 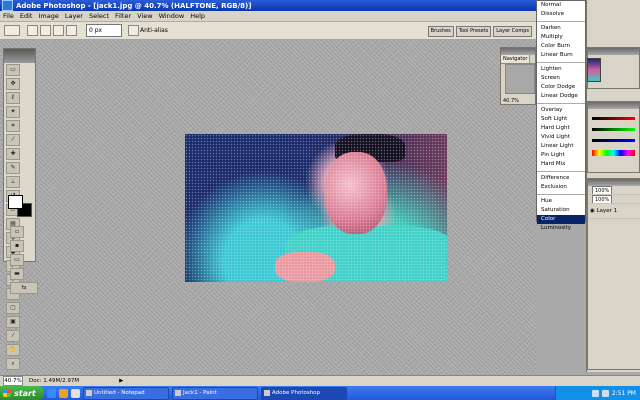 What do you see at coordinates (613, 140) in the screenshot?
I see `blue-slider` at bounding box center [613, 140].